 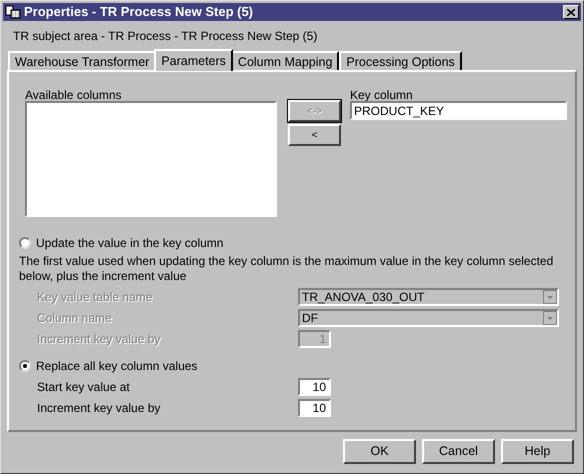 I want to click on dialog-button: Cancel, so click(x=458, y=451).